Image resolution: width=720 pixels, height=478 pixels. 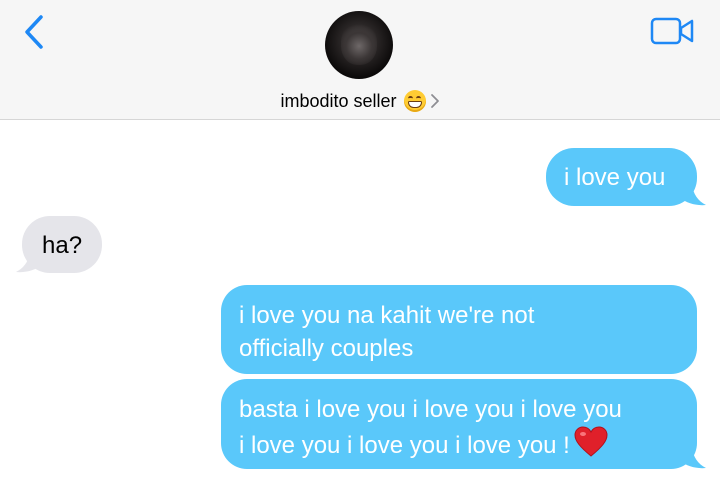 I want to click on message-text: basta i love you i love you i love you, so click(x=430, y=409).